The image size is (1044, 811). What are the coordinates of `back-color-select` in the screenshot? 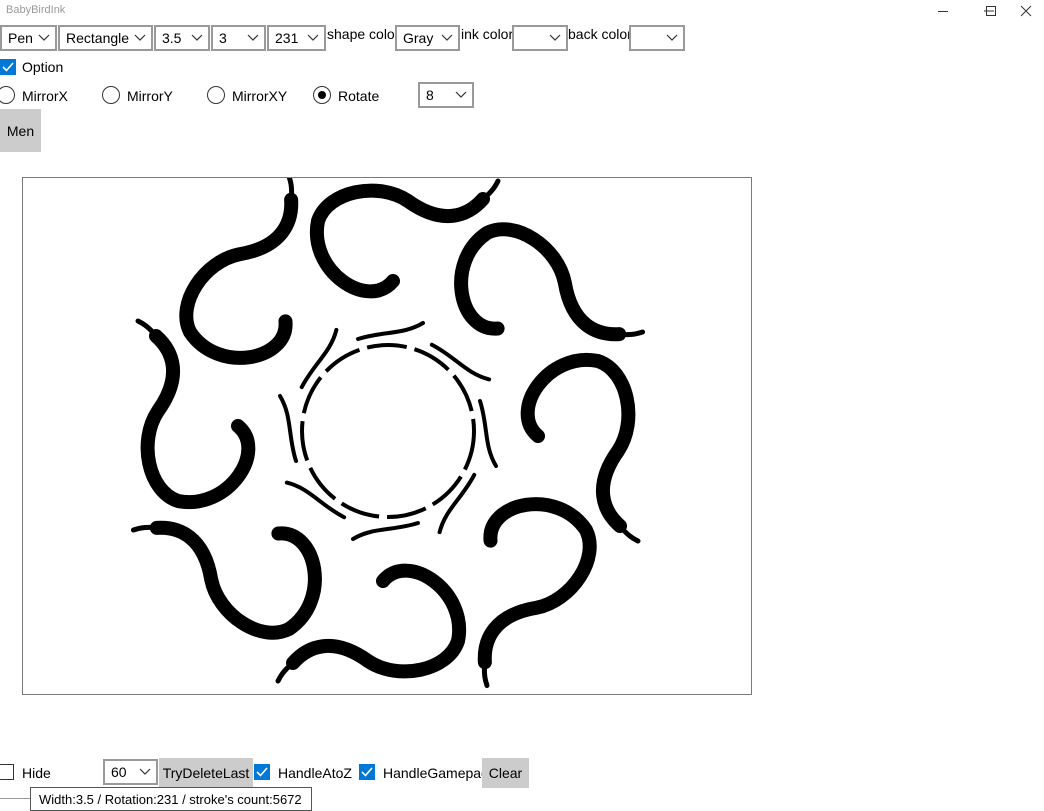 It's located at (657, 38).